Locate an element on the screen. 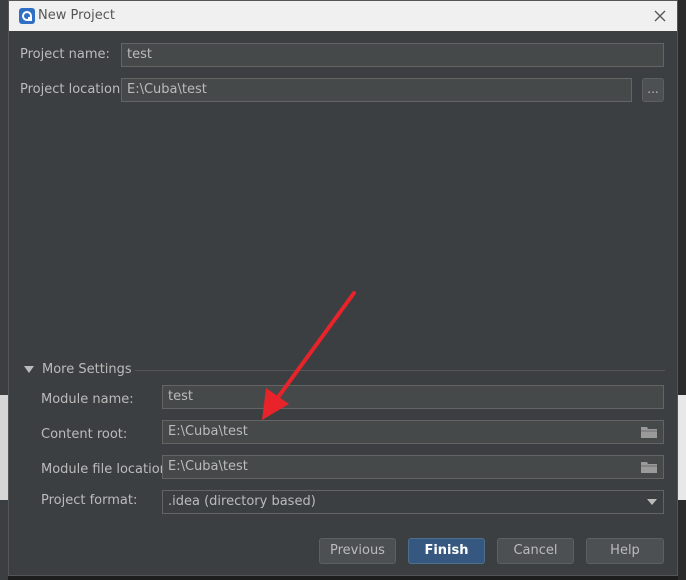  background-window-left-fragment is located at coordinates (4, 447).